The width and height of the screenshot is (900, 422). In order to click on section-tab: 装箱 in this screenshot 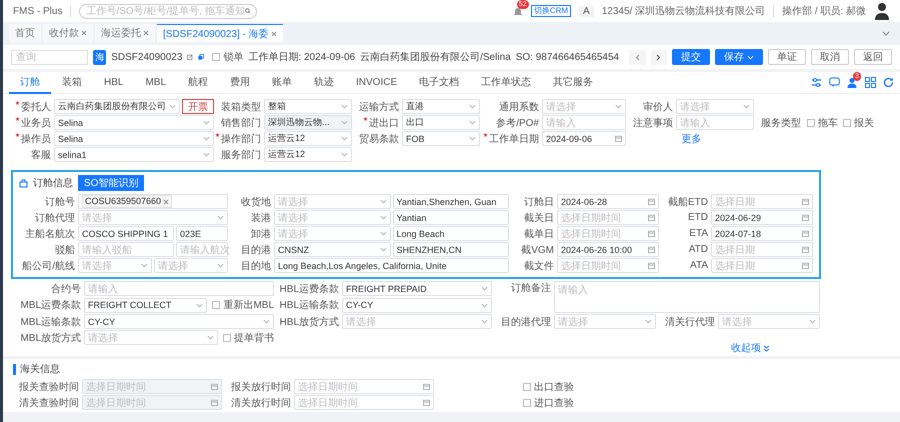, I will do `click(72, 83)`.